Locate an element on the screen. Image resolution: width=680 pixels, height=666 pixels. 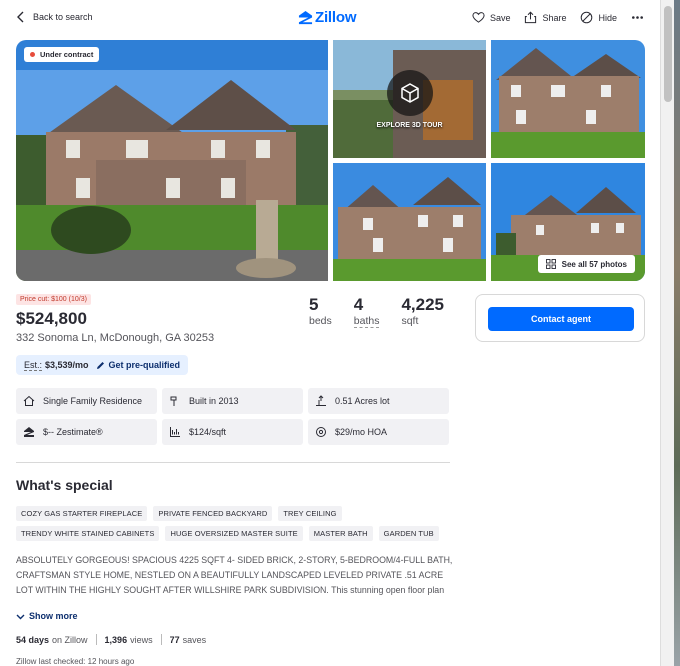
explore-3d-tour-button: EXPLORE 3D TOUR is located at coordinates (409, 99).